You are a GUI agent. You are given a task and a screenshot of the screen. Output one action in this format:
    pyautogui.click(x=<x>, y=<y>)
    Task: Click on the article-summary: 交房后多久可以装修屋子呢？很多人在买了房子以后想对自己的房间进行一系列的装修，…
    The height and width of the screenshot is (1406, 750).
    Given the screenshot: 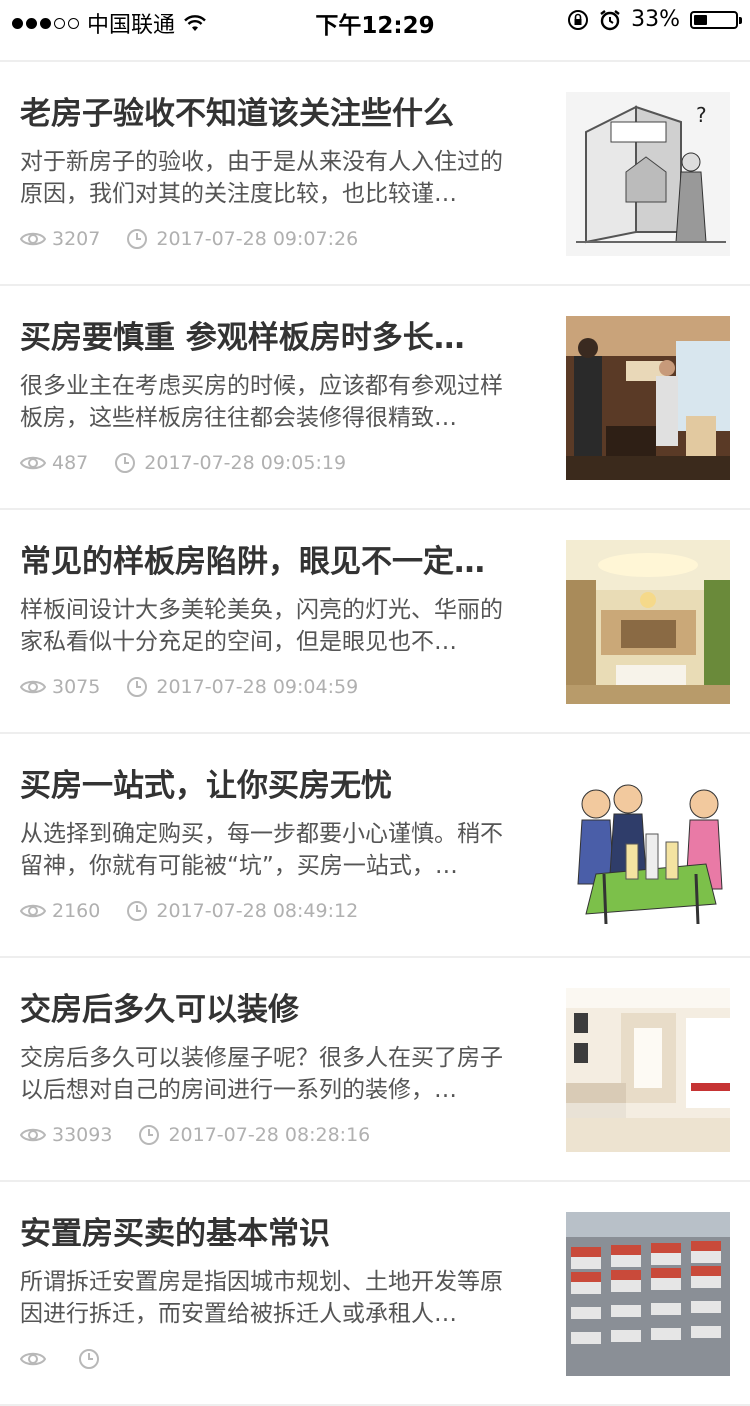 What is the action you would take?
    pyautogui.click(x=261, y=1074)
    